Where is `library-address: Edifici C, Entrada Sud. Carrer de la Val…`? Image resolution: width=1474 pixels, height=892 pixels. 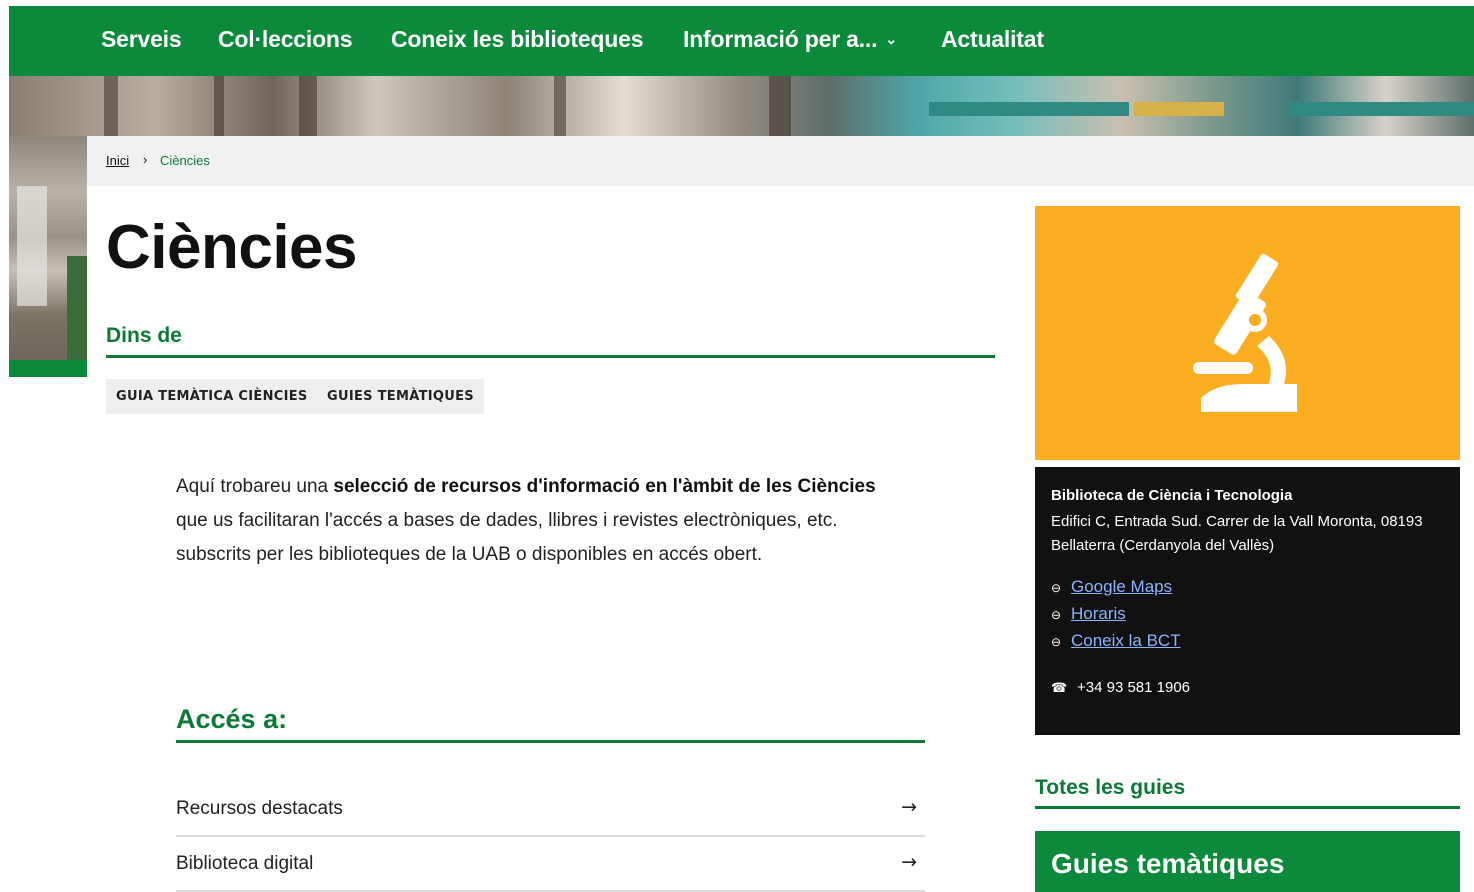
library-address: Edifici C, Entrada Sud. Carrer de la Val… is located at coordinates (1237, 533).